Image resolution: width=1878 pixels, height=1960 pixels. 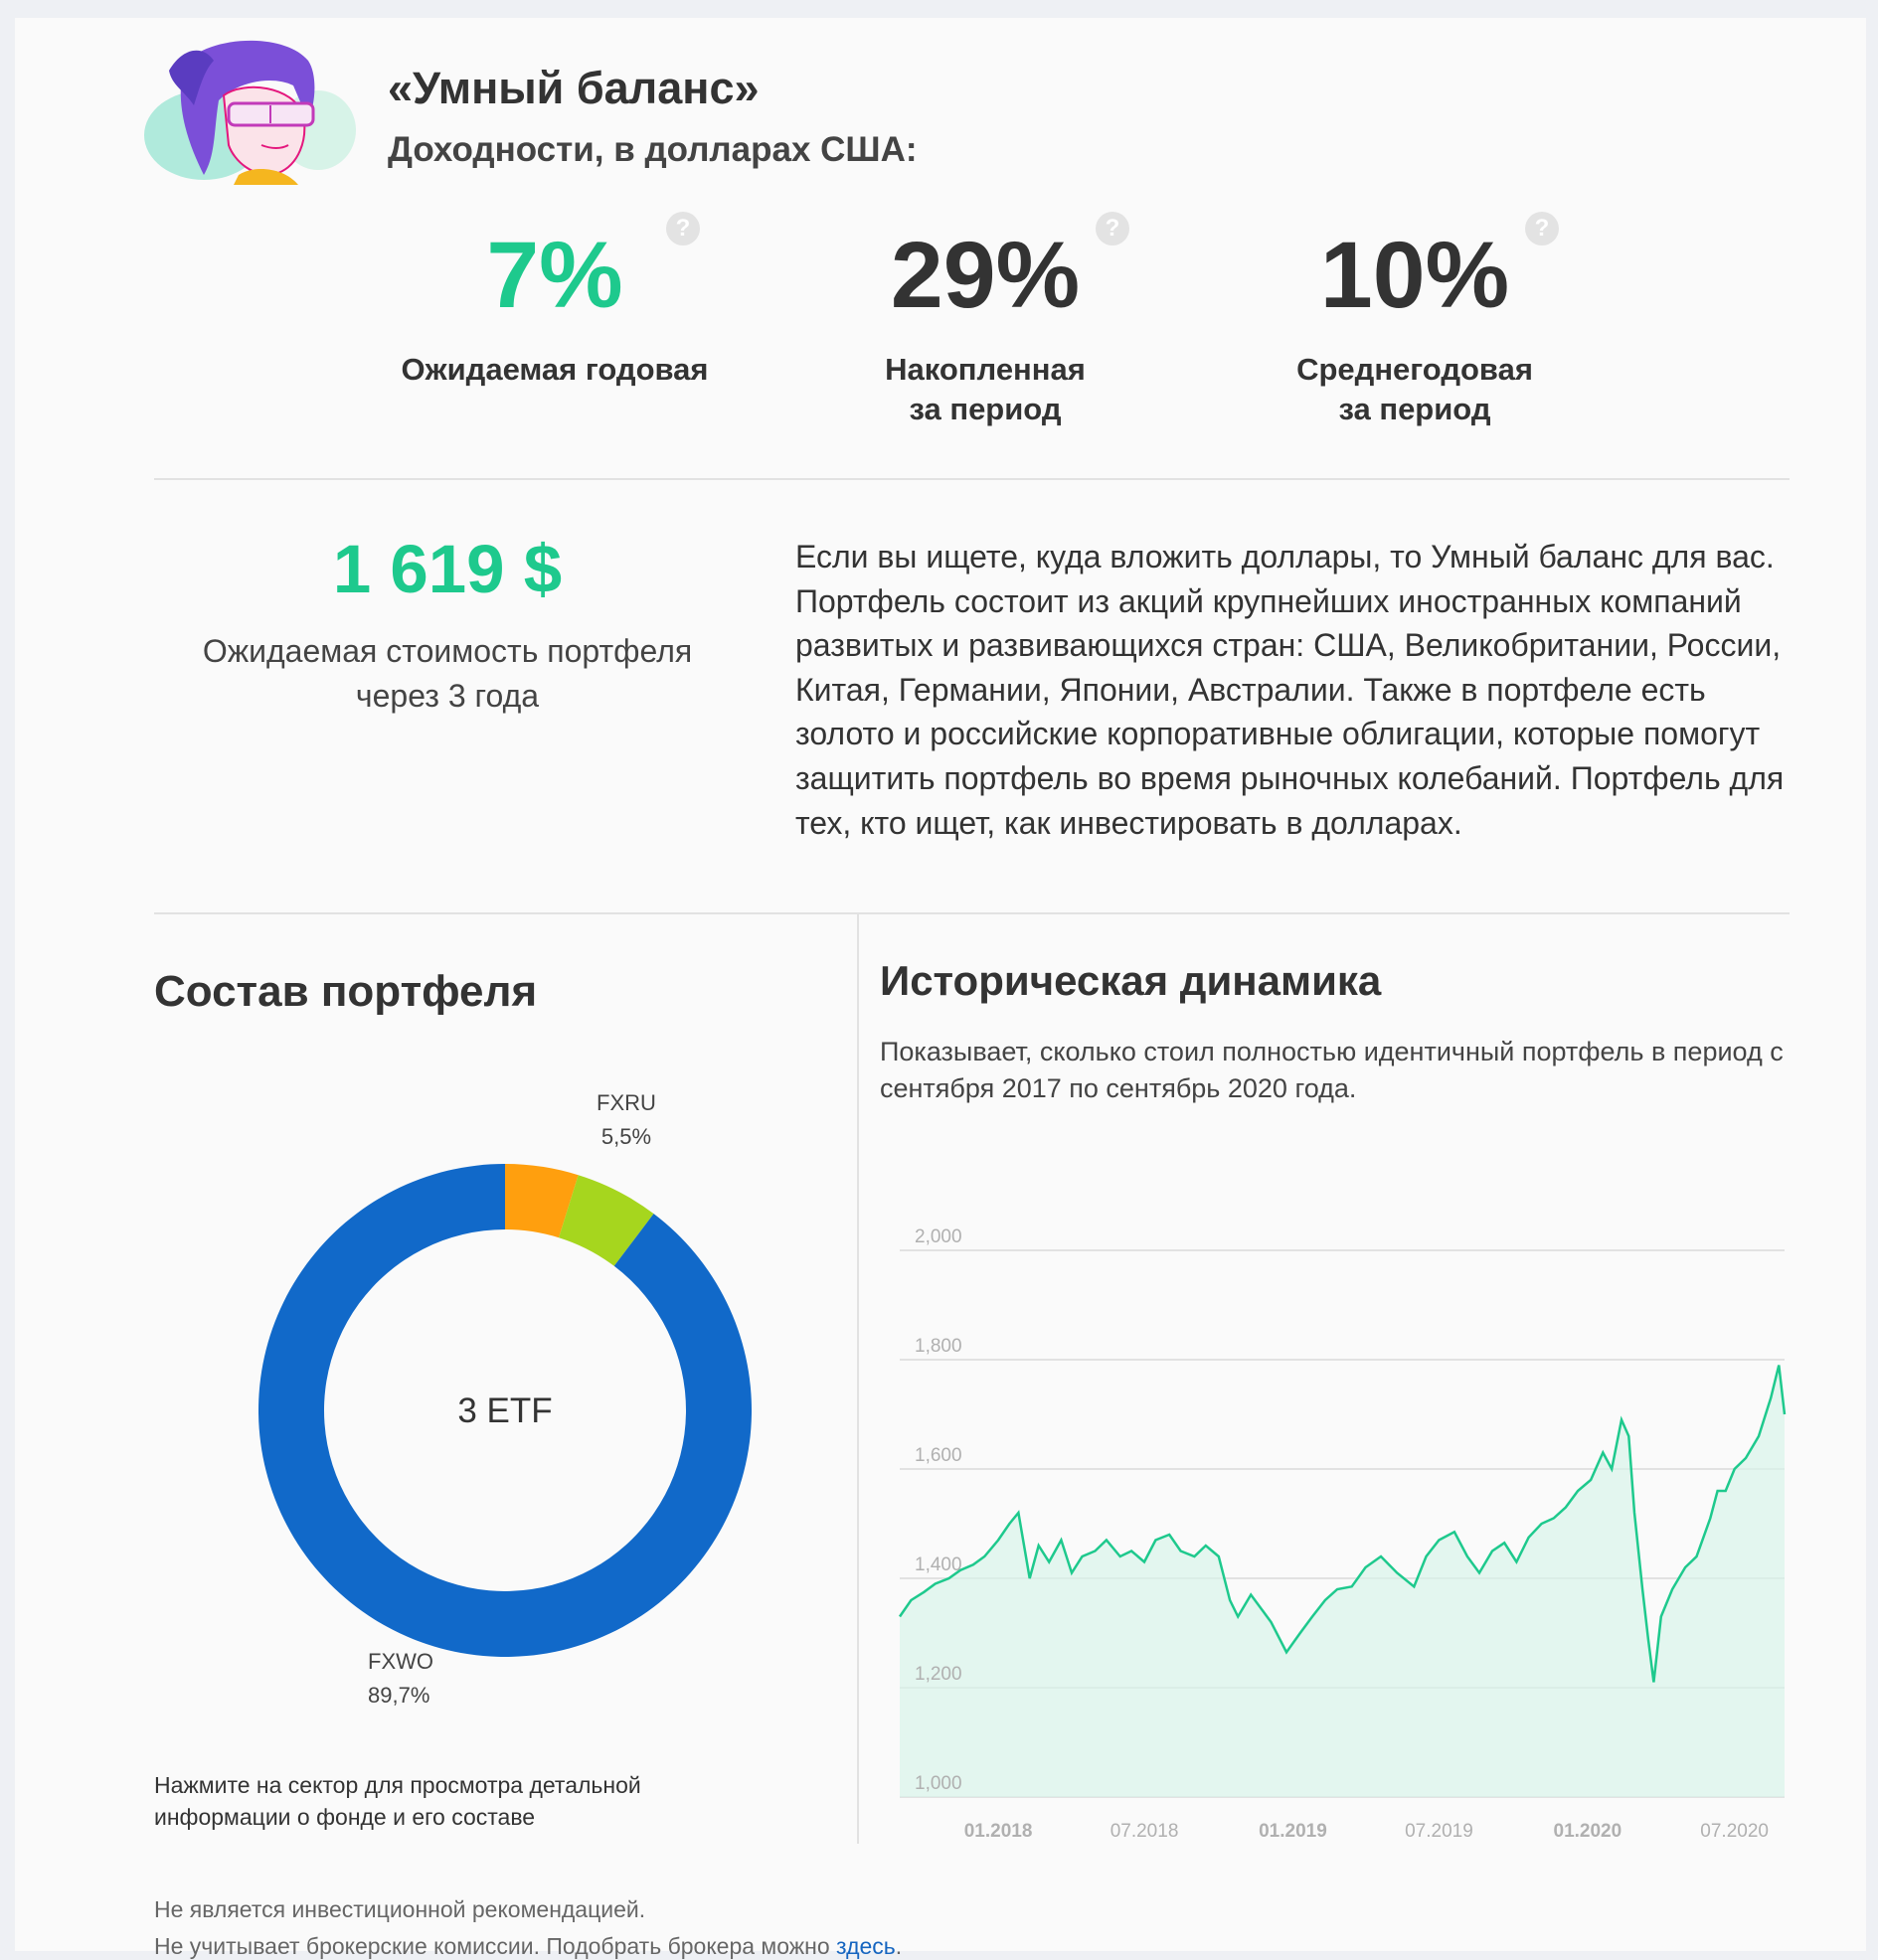 I want to click on x-tick-label: 01.2020, so click(x=1588, y=1832).